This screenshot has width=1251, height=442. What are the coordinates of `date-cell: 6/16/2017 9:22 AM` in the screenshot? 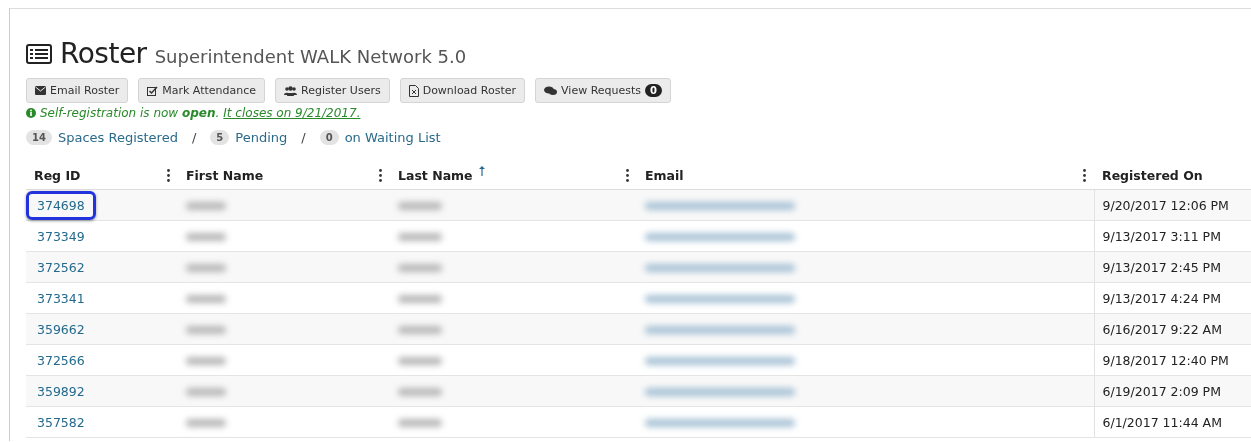 It's located at (1162, 329).